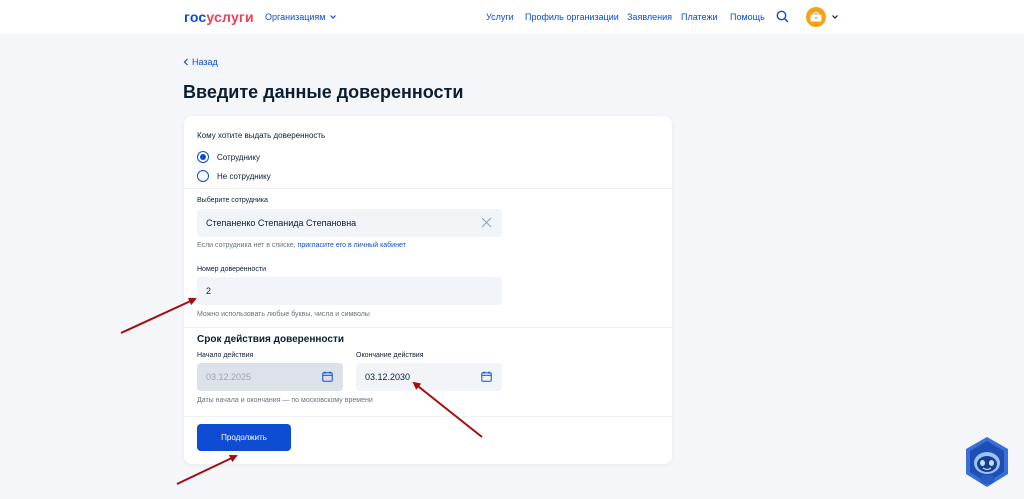 Image resolution: width=1024 pixels, height=499 pixels. I want to click on briefcase-icon, so click(816, 17).